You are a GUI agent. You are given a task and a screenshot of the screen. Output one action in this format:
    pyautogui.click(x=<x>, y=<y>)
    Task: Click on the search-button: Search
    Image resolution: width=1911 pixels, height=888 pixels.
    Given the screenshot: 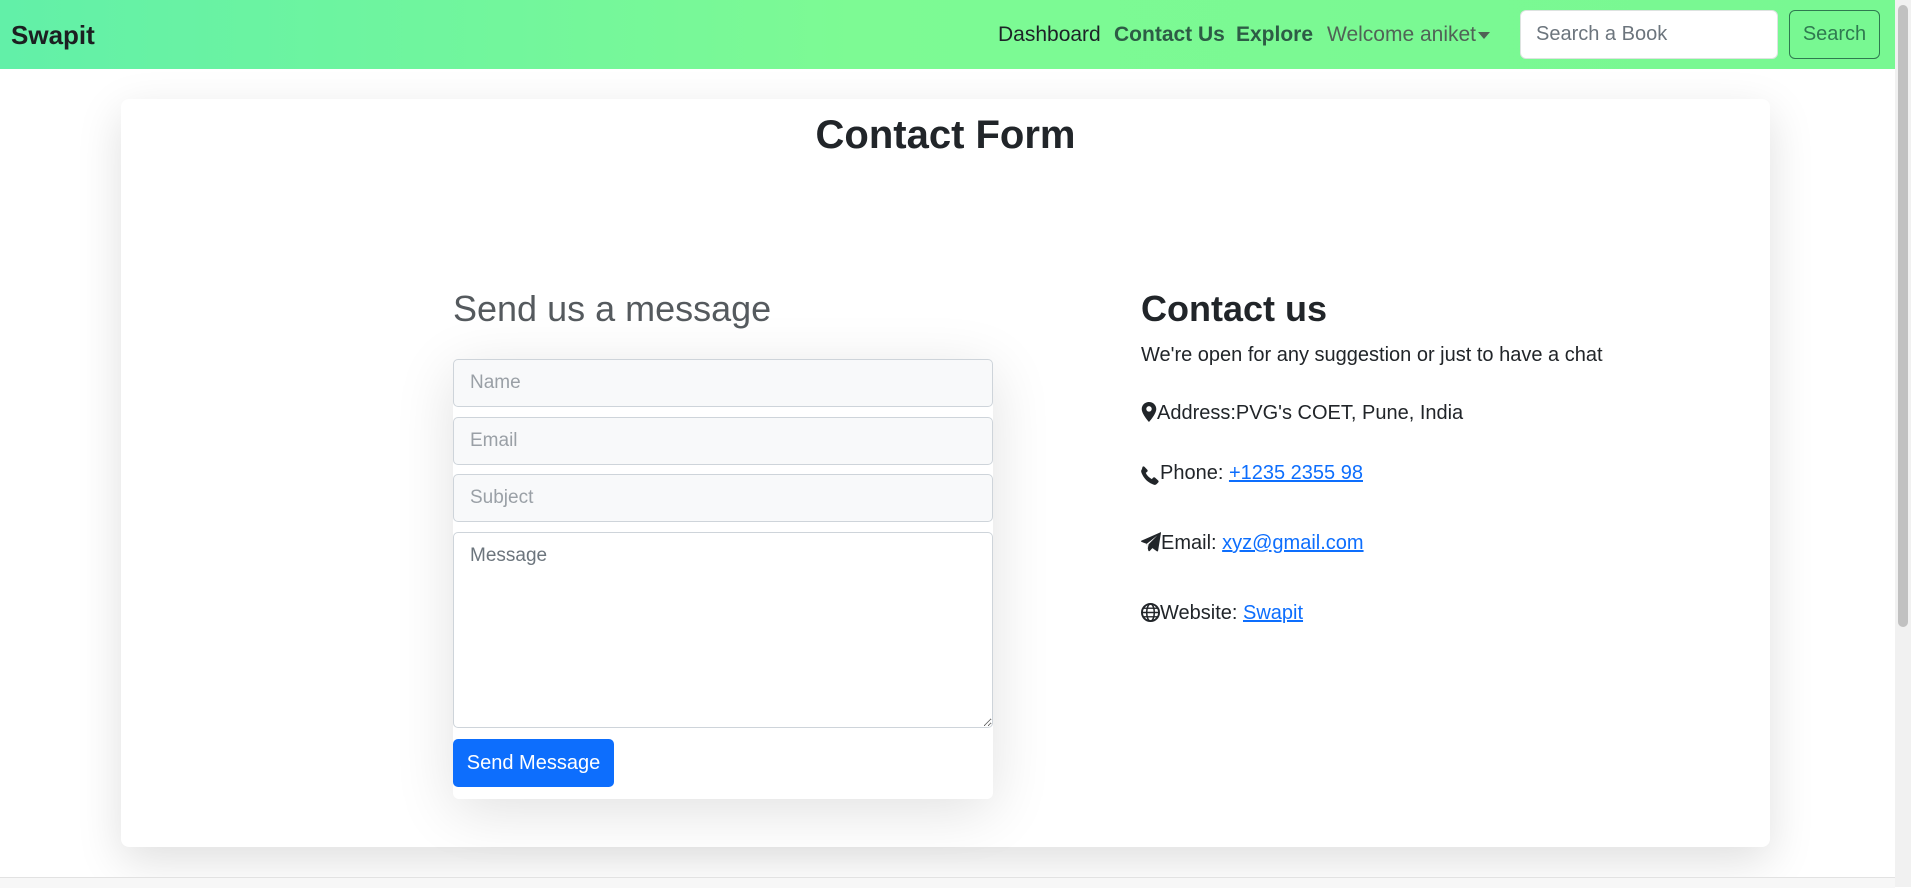 What is the action you would take?
    pyautogui.click(x=1834, y=34)
    